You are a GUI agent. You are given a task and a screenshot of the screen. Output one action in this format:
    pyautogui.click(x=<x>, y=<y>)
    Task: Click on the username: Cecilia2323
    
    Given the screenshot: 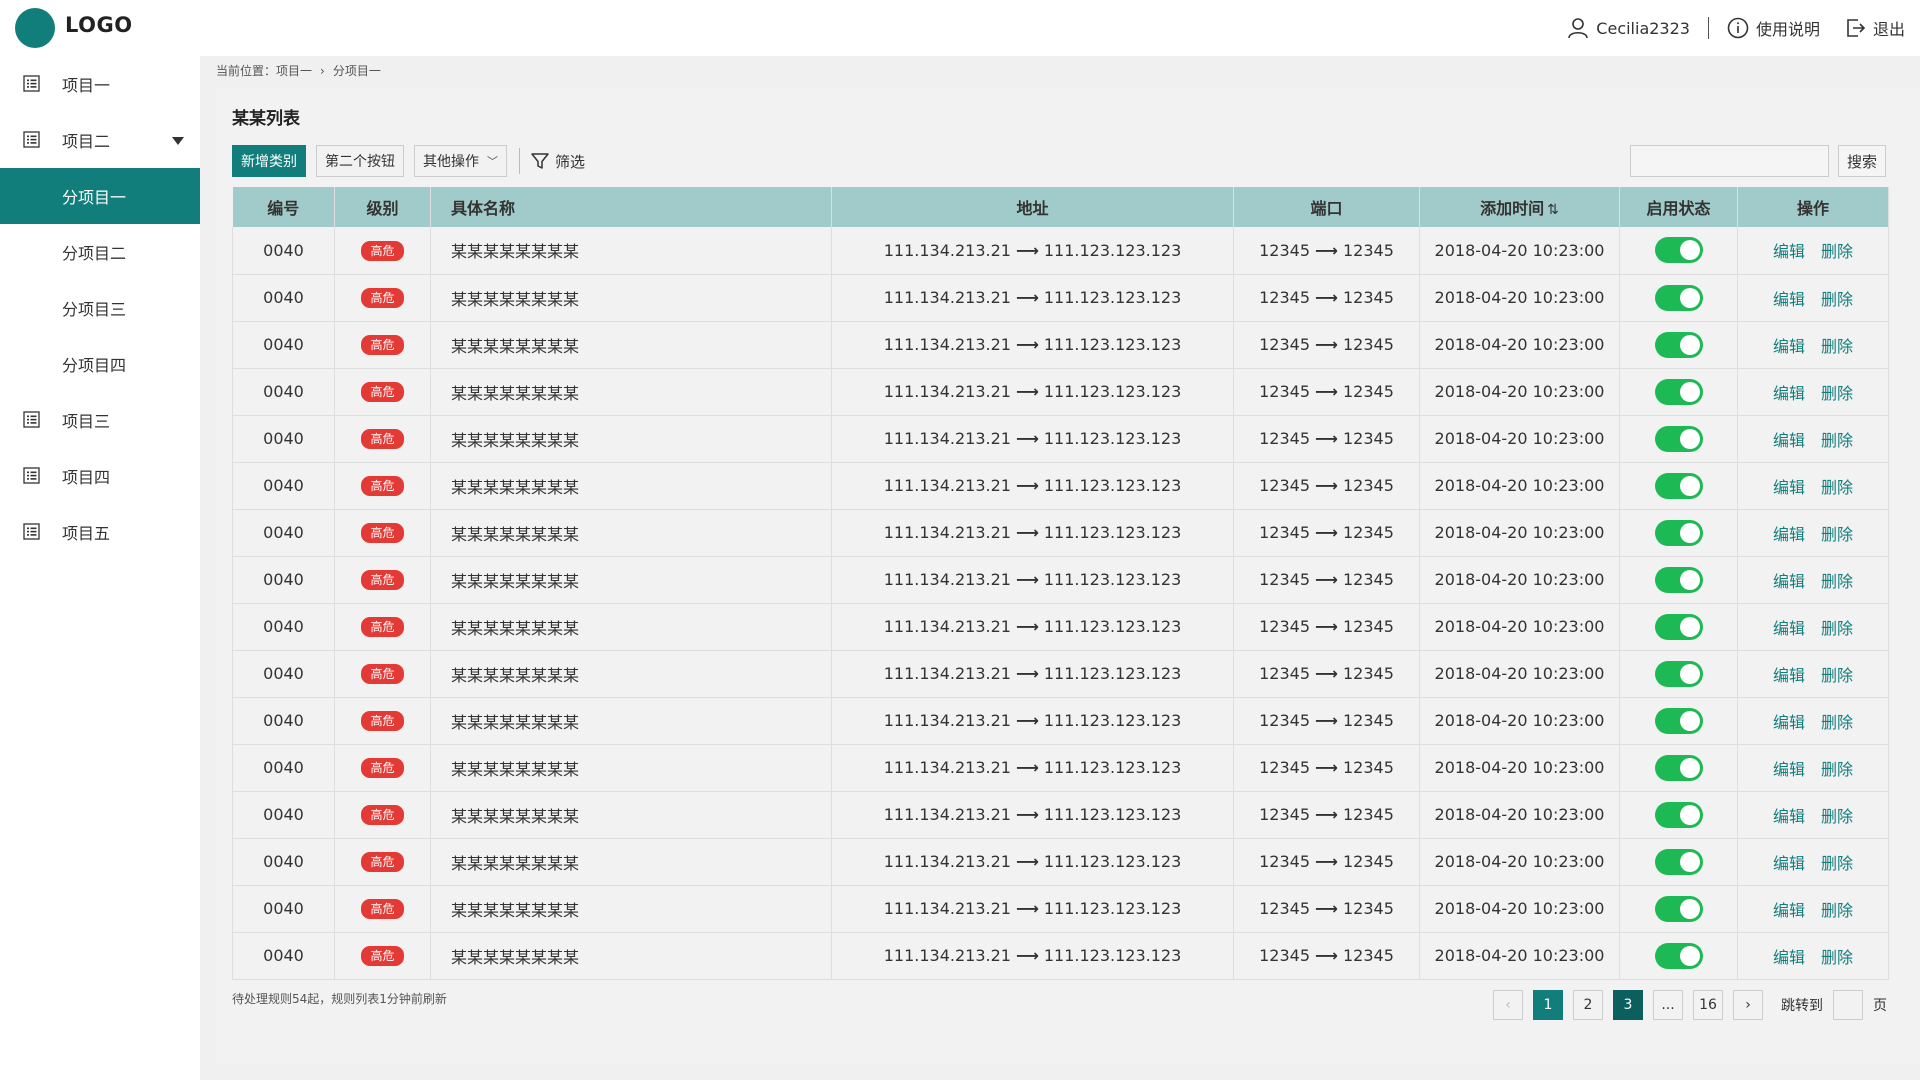 What is the action you would take?
    pyautogui.click(x=1643, y=28)
    